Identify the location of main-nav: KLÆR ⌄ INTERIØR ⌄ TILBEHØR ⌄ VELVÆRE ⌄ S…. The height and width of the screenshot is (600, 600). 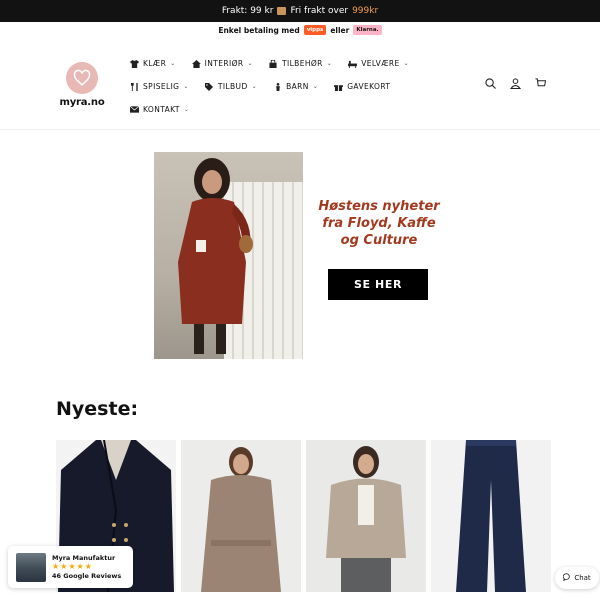
(290, 86).